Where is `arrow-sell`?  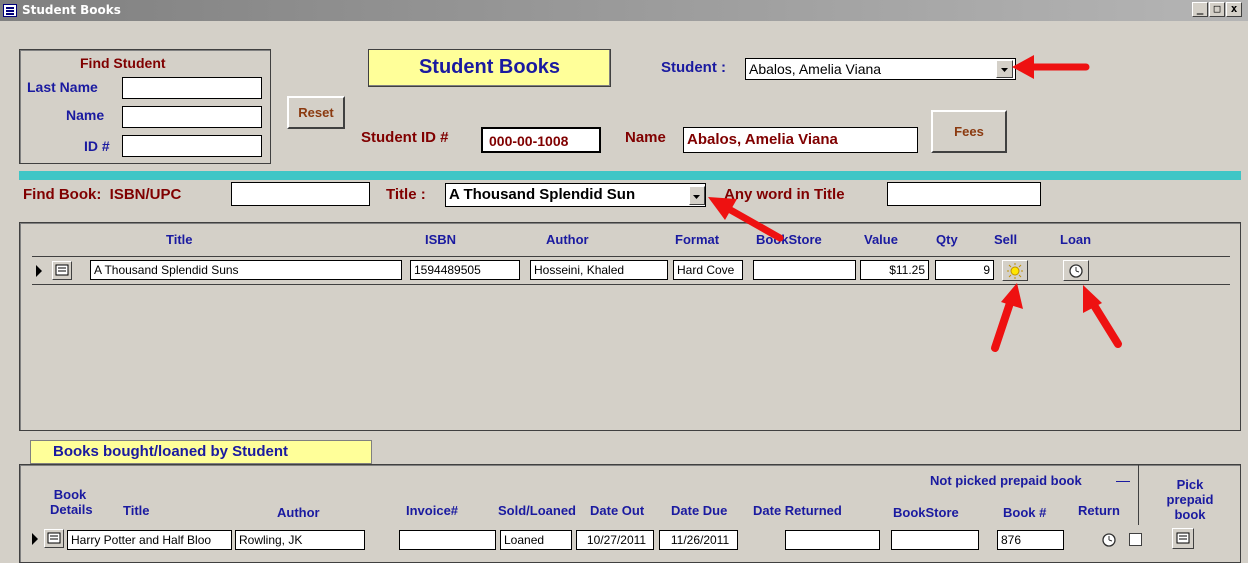
arrow-sell is located at coordinates (1007, 317).